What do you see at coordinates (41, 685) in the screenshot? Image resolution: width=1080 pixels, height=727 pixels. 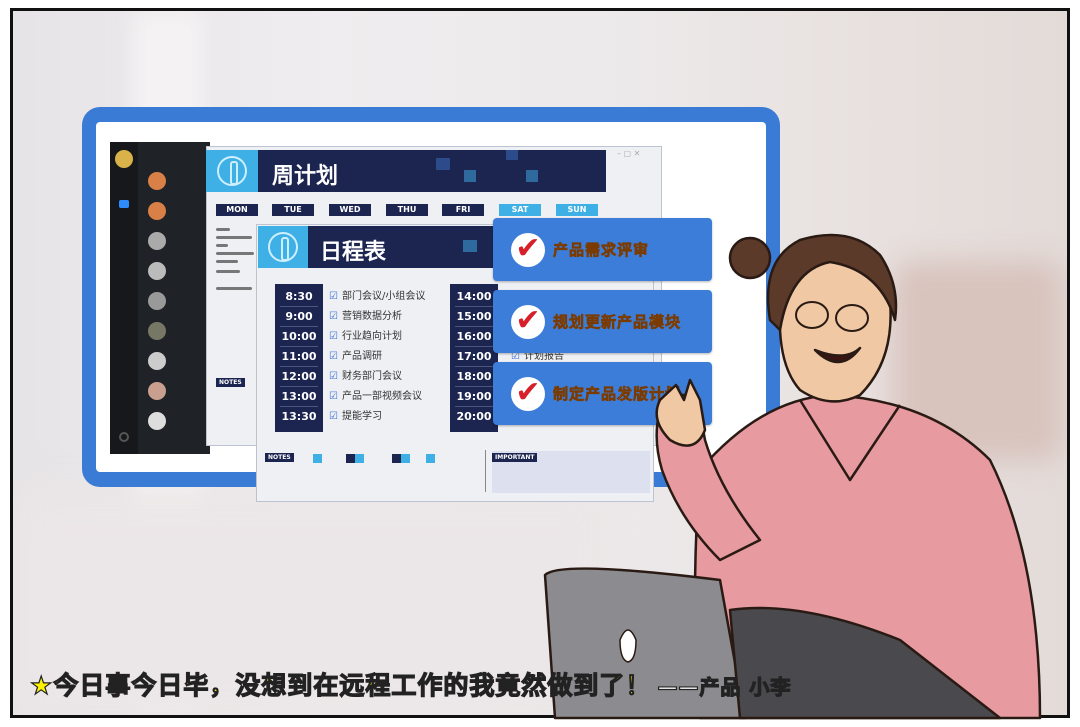 I see `star-icon: ★` at bounding box center [41, 685].